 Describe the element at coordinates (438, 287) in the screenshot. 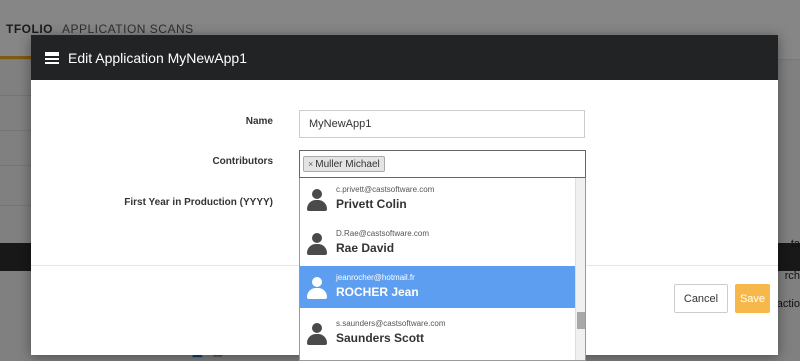

I see `dropdown-option-highlighted: jeanrocher@hotmail.fr ROCHER Jean` at that location.